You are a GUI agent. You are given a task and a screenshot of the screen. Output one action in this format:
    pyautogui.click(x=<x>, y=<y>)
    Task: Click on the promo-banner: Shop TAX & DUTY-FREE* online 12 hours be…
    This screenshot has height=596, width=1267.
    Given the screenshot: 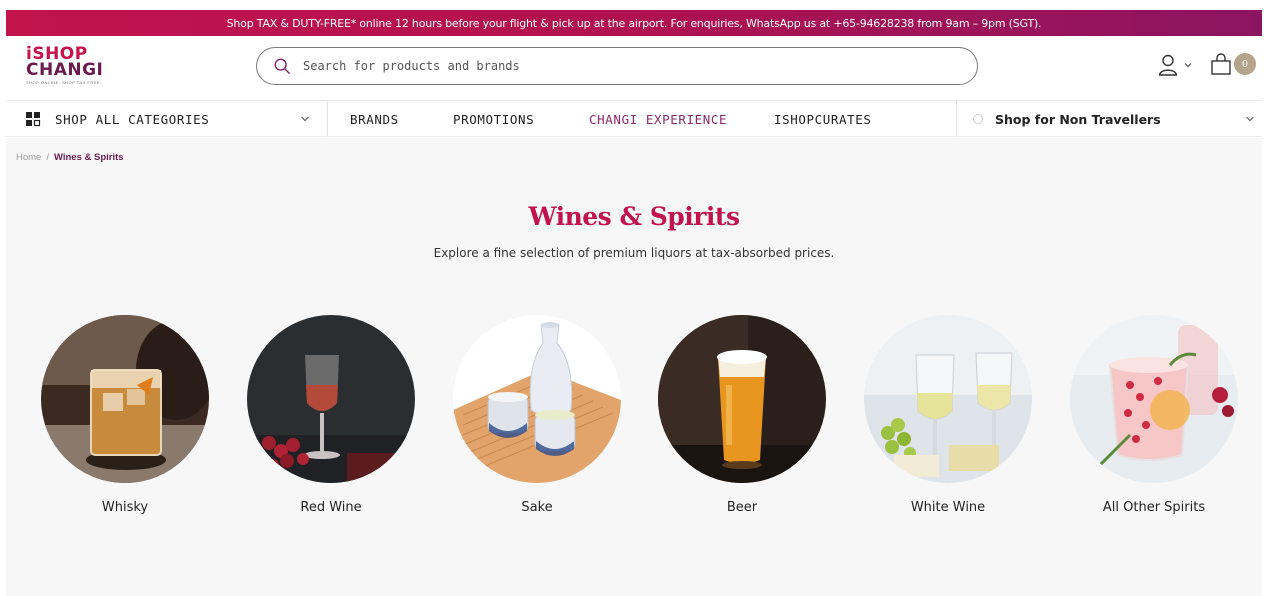 What is the action you would take?
    pyautogui.click(x=634, y=23)
    